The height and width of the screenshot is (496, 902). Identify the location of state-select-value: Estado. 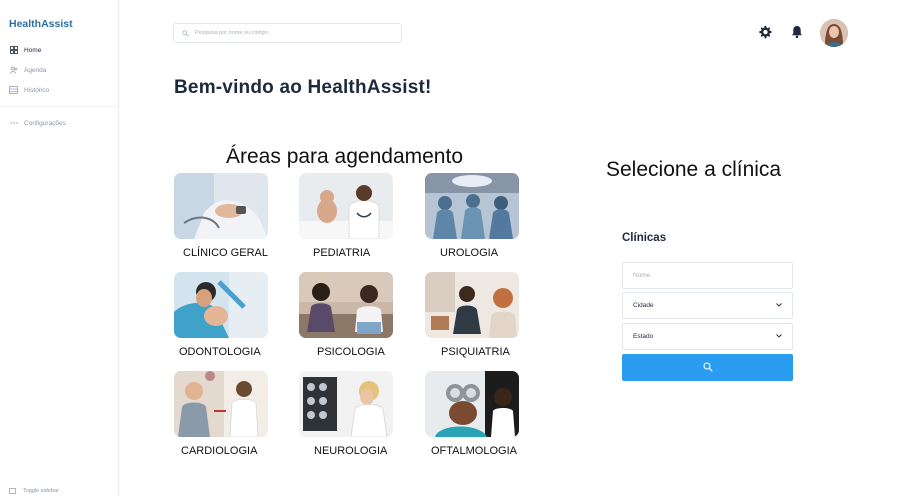
(643, 336).